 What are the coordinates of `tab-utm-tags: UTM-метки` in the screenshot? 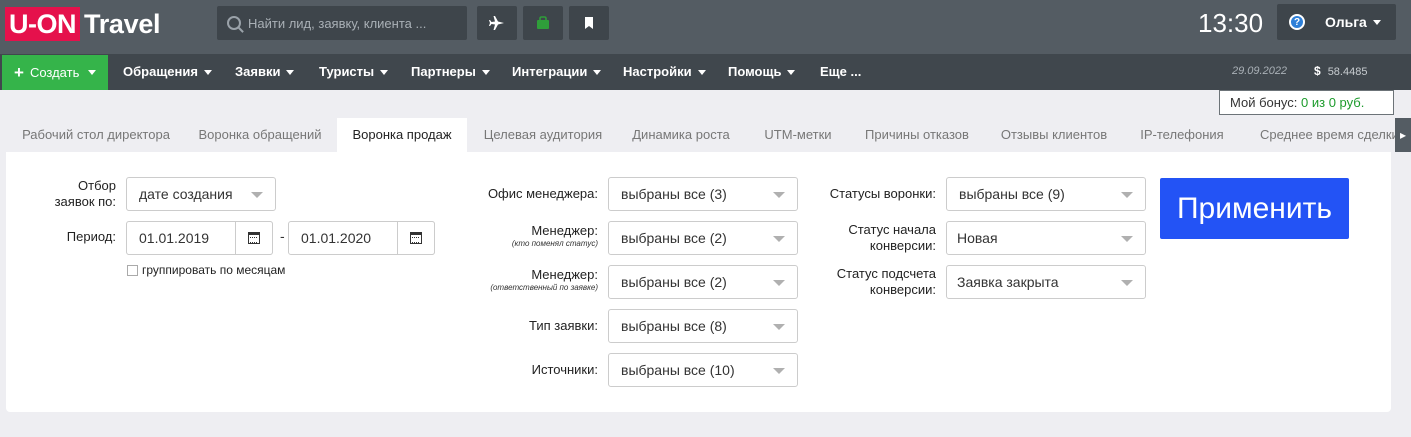 It's located at (798, 135).